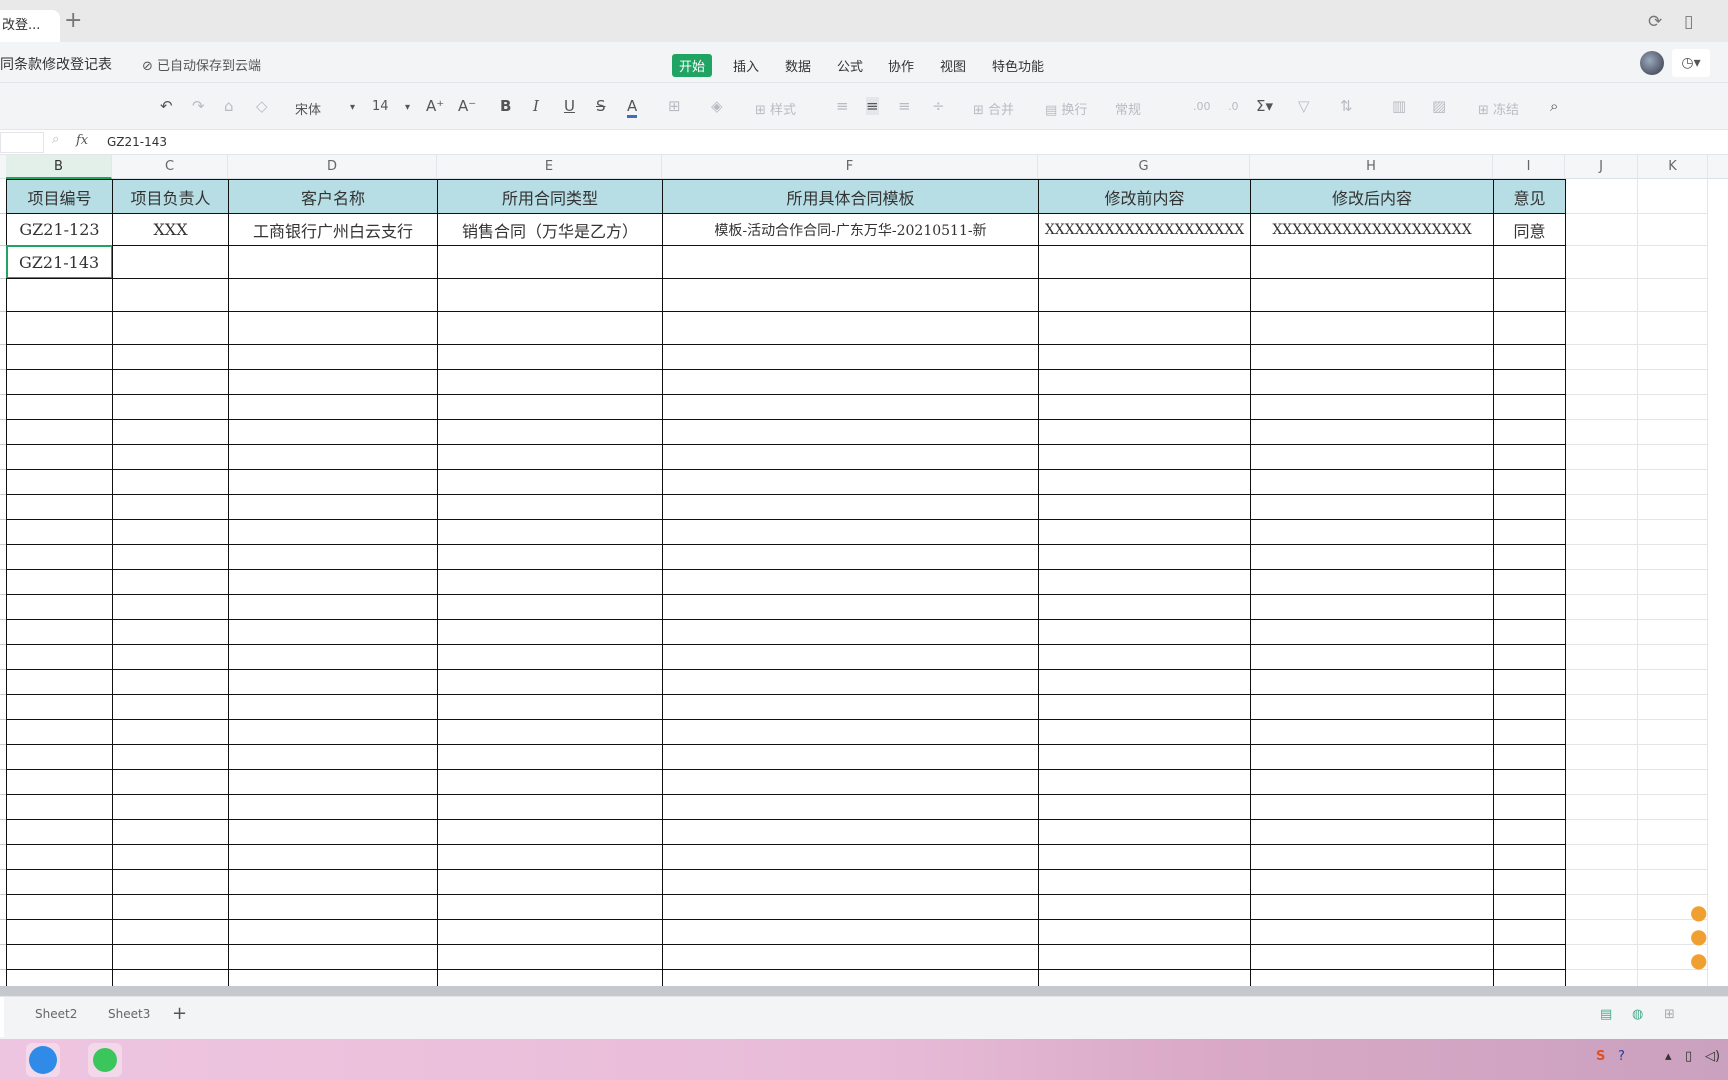  I want to click on search-icon: ⌕, so click(1554, 106).